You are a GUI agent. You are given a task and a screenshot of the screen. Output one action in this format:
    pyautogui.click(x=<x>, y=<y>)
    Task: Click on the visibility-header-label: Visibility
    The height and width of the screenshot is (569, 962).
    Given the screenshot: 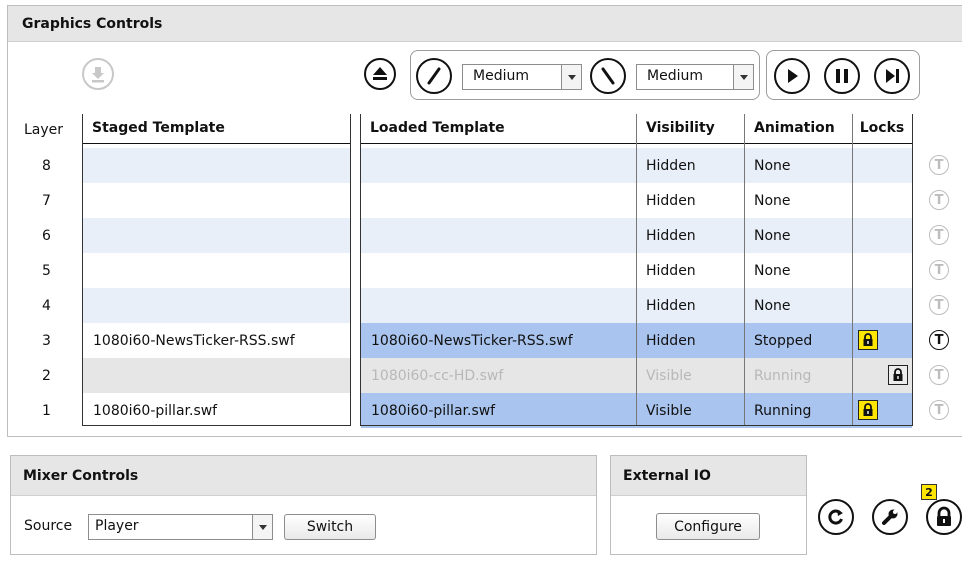 What is the action you would take?
    pyautogui.click(x=680, y=128)
    